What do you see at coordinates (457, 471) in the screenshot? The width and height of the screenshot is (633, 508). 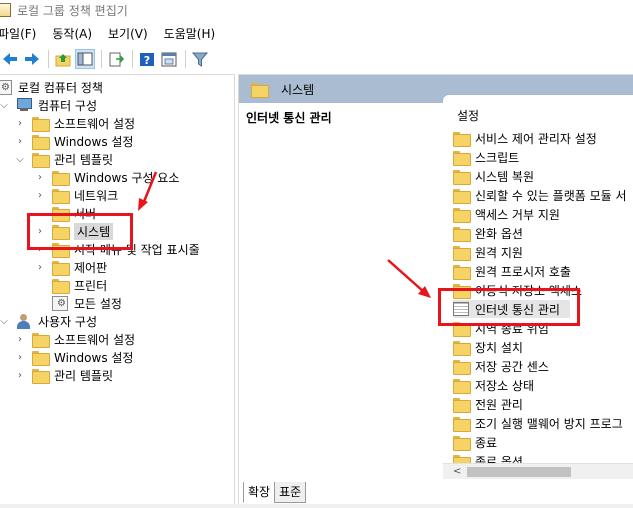 I see `scroll-left-icon: <` at bounding box center [457, 471].